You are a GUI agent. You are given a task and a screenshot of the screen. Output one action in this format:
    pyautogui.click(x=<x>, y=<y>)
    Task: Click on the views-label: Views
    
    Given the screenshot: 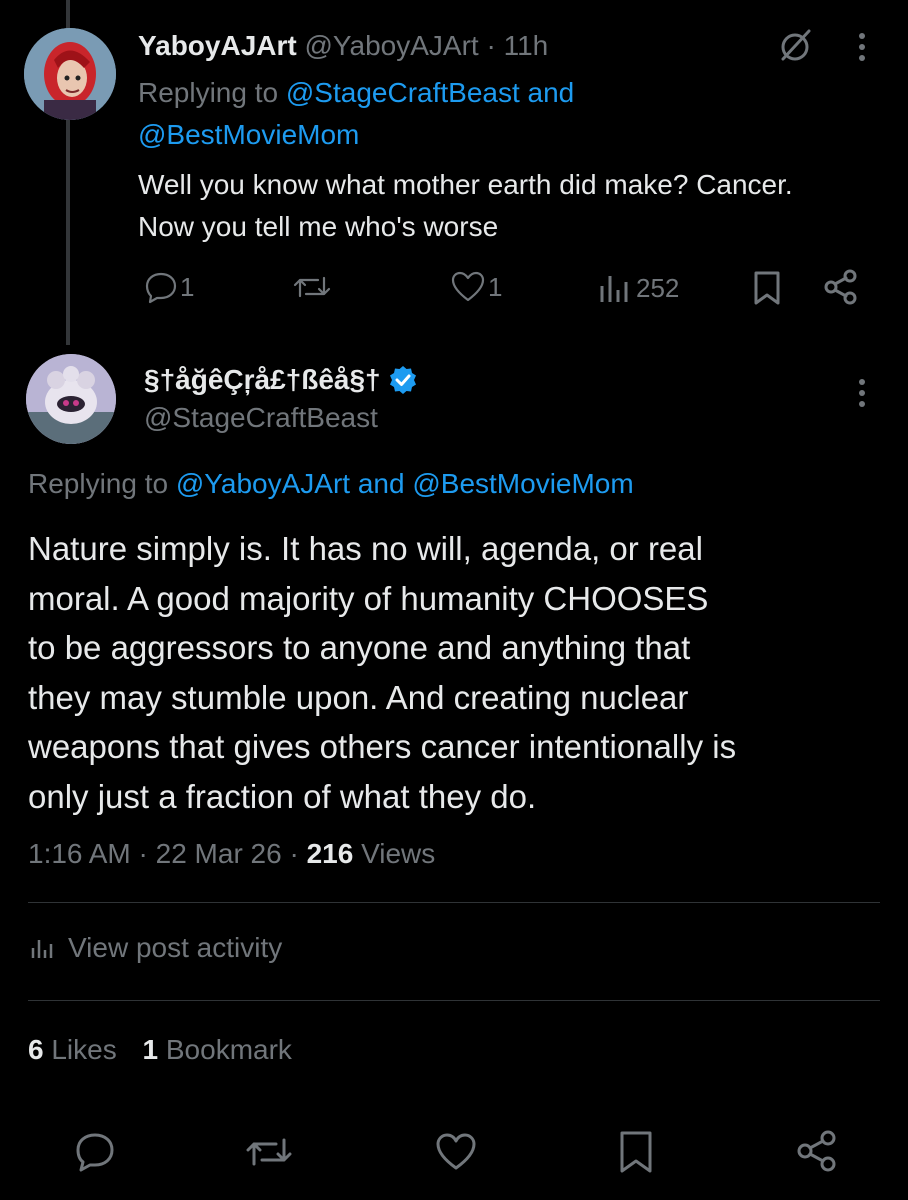 What is the action you would take?
    pyautogui.click(x=398, y=853)
    